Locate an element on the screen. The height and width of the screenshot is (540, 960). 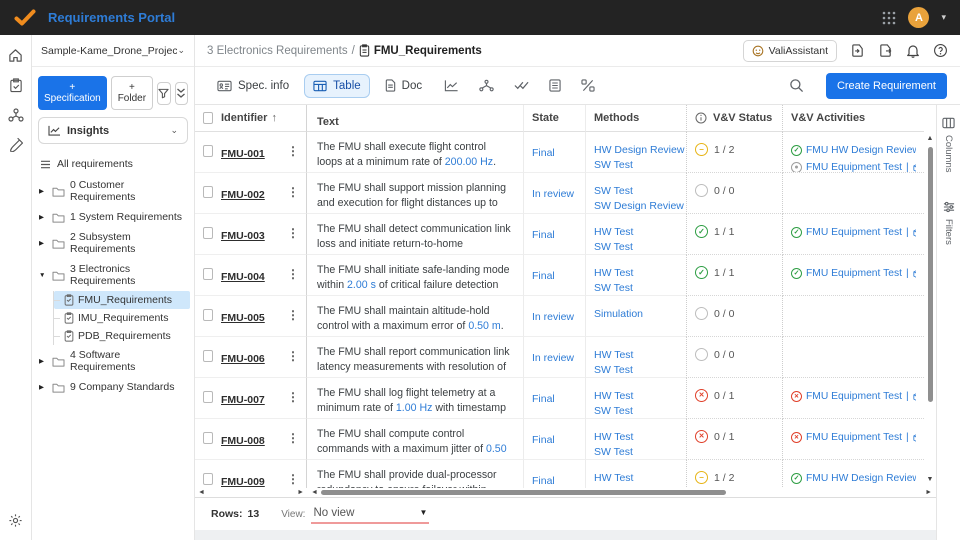
tree-folder-item: ▶ 2 Subsystem Requirements is located at coordinates (113, 243).